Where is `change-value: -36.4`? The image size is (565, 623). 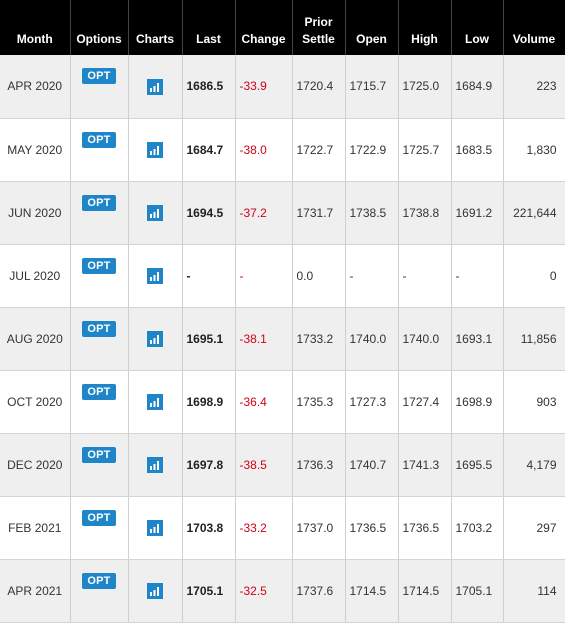 change-value: -36.4 is located at coordinates (264, 402).